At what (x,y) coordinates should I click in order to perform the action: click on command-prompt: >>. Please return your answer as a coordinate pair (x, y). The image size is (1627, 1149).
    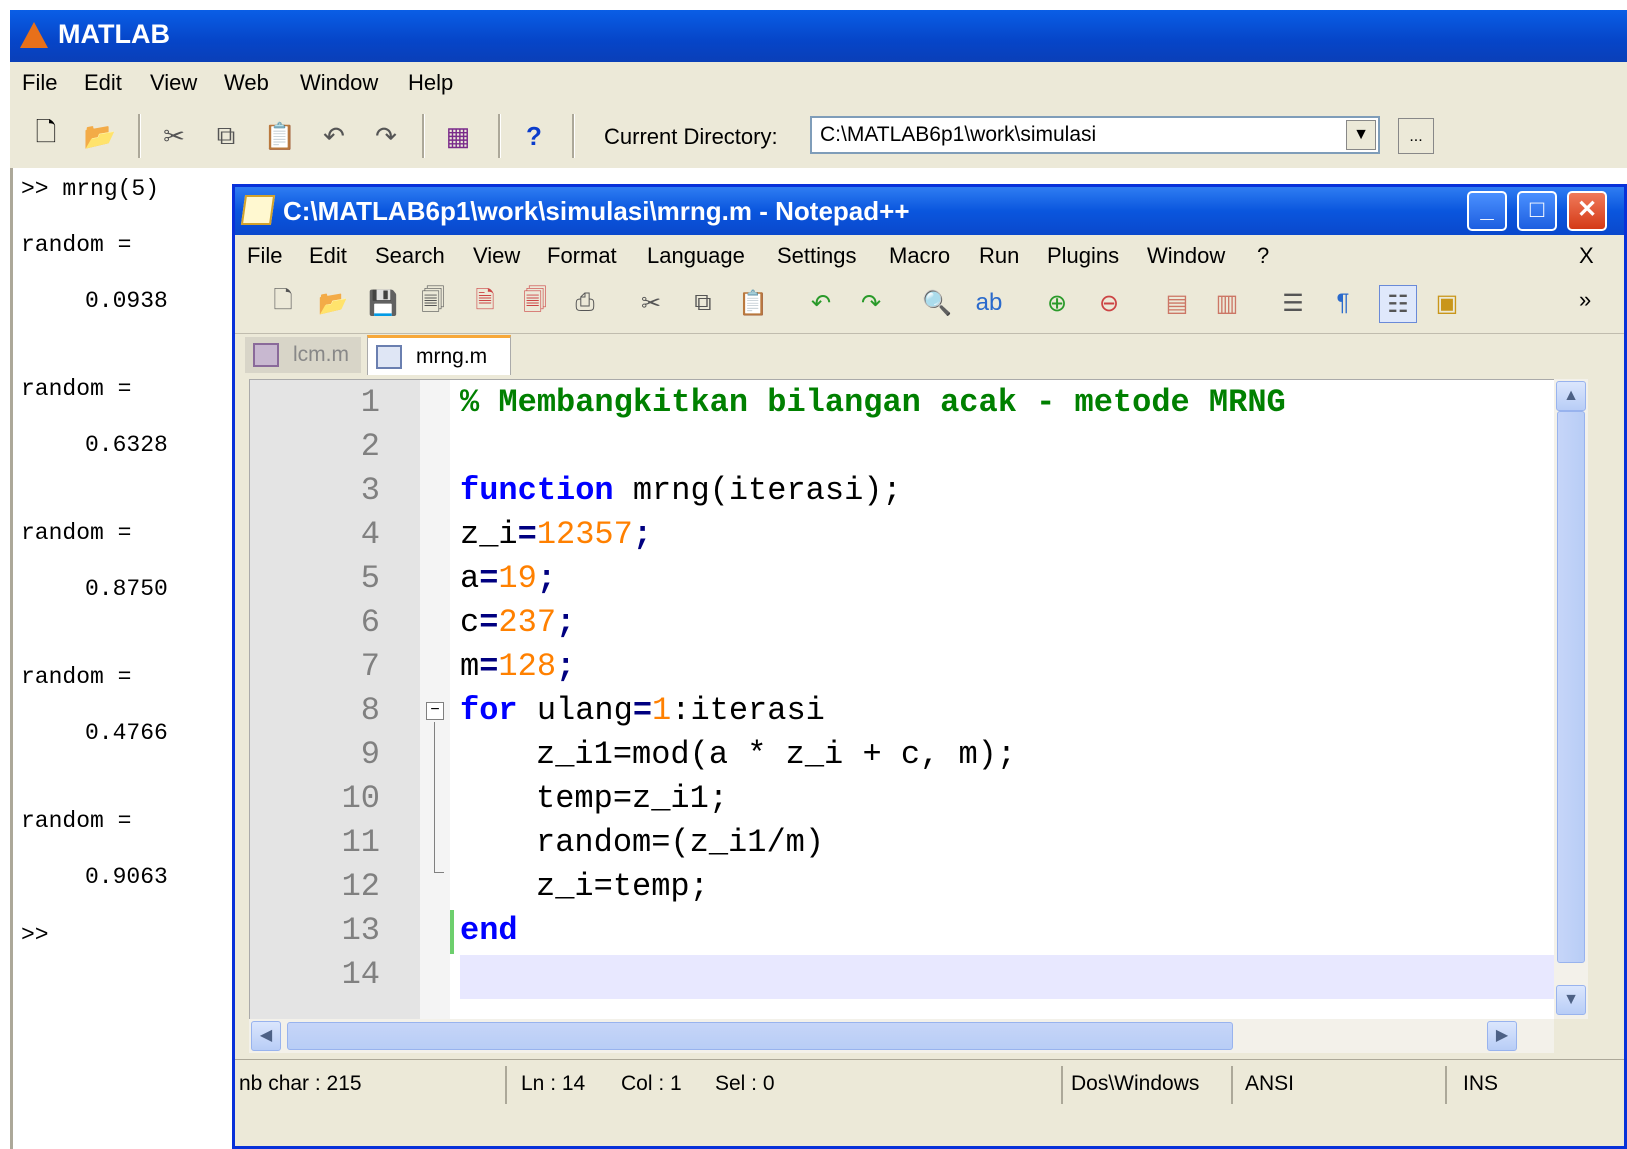
    Looking at the image, I should click on (35, 935).